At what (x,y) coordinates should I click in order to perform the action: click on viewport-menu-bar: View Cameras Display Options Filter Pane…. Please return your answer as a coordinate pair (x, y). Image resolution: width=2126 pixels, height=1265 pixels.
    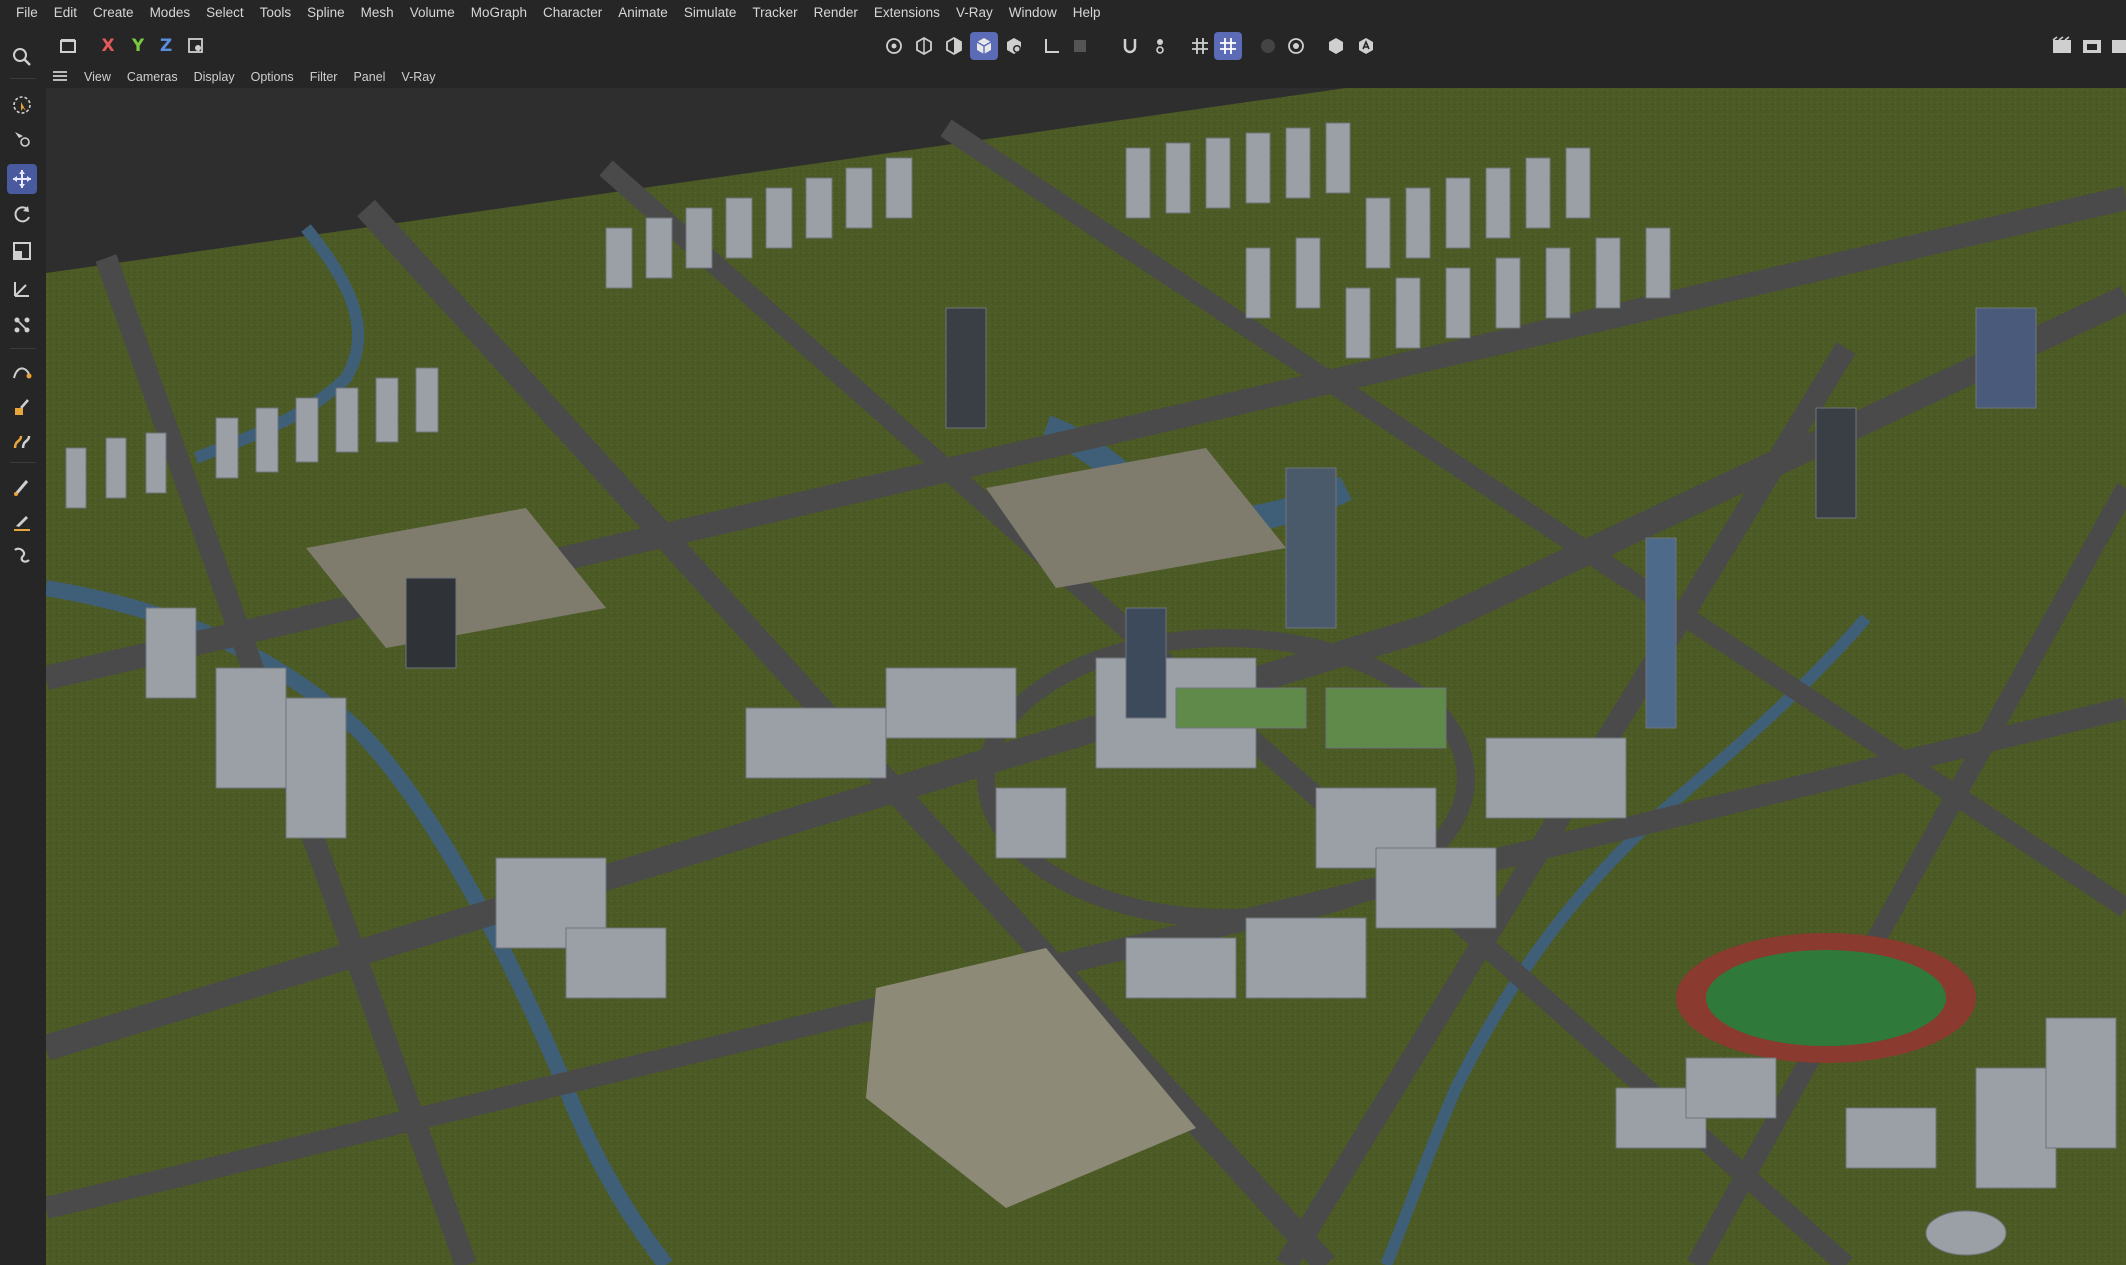
    Looking at the image, I should click on (1086, 77).